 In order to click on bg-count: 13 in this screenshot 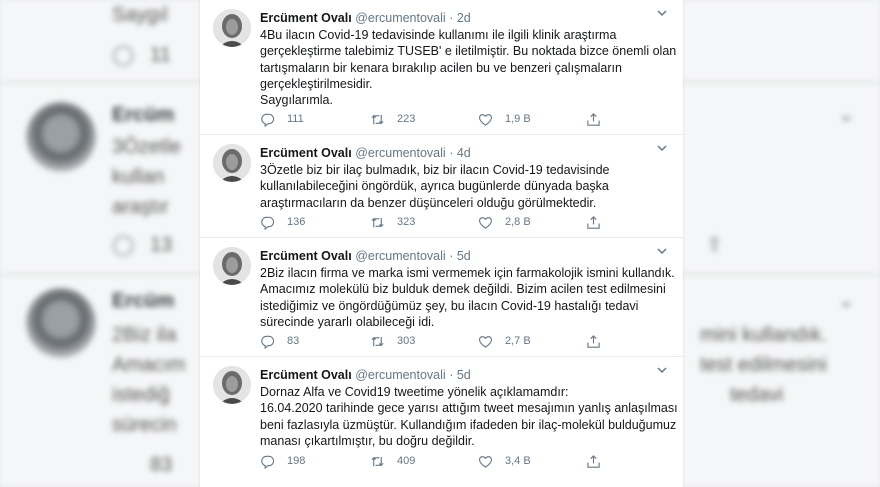, I will do `click(161, 245)`.